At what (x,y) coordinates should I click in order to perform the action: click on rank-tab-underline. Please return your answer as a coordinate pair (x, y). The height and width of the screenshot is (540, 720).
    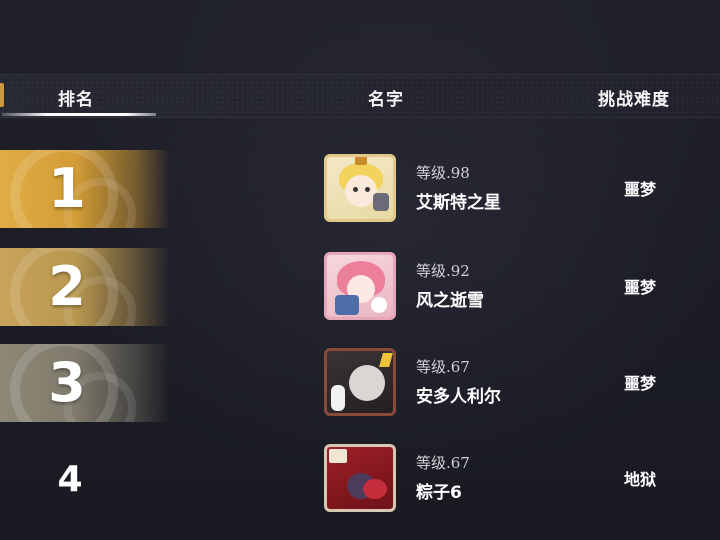
    Looking at the image, I should click on (79, 114).